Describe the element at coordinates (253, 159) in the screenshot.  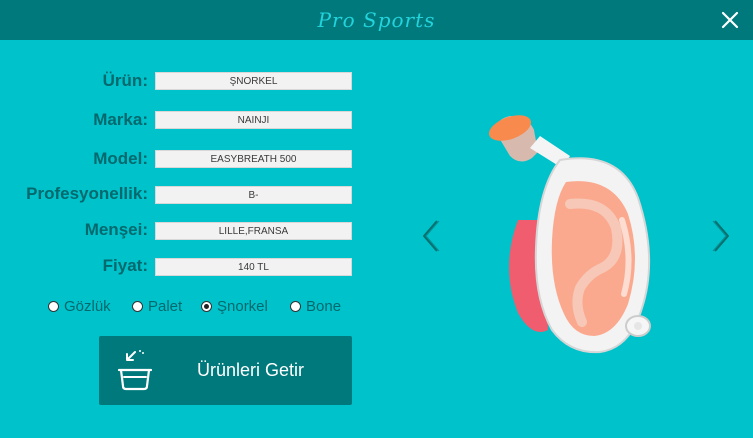
I see `model-field` at that location.